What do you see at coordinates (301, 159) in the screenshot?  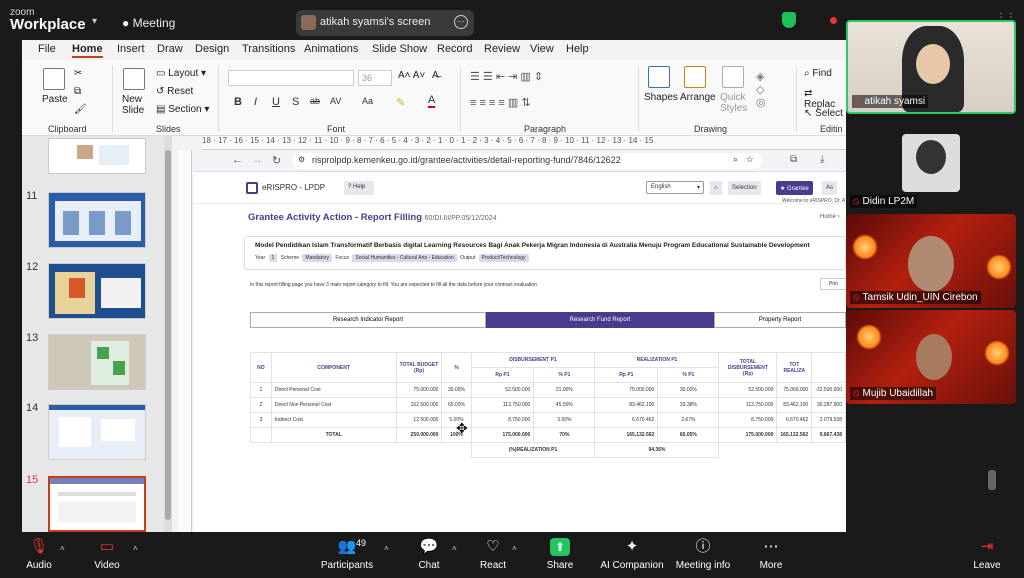 I see `site-info-icon: ⚙` at bounding box center [301, 159].